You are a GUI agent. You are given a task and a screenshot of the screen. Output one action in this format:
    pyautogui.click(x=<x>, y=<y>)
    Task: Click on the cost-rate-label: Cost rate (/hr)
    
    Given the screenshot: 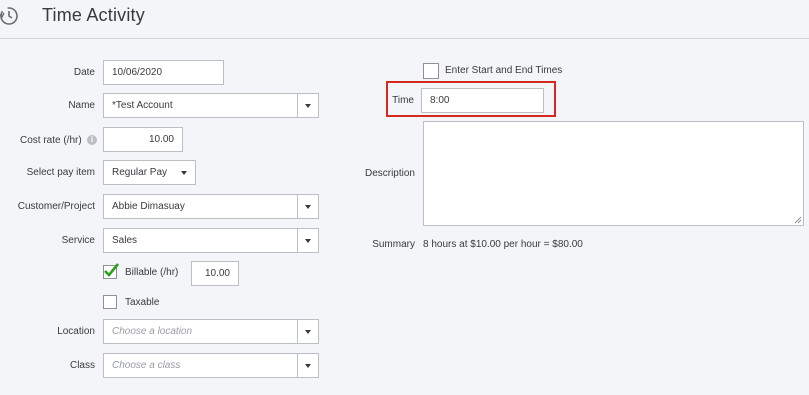 What is the action you would take?
    pyautogui.click(x=51, y=140)
    